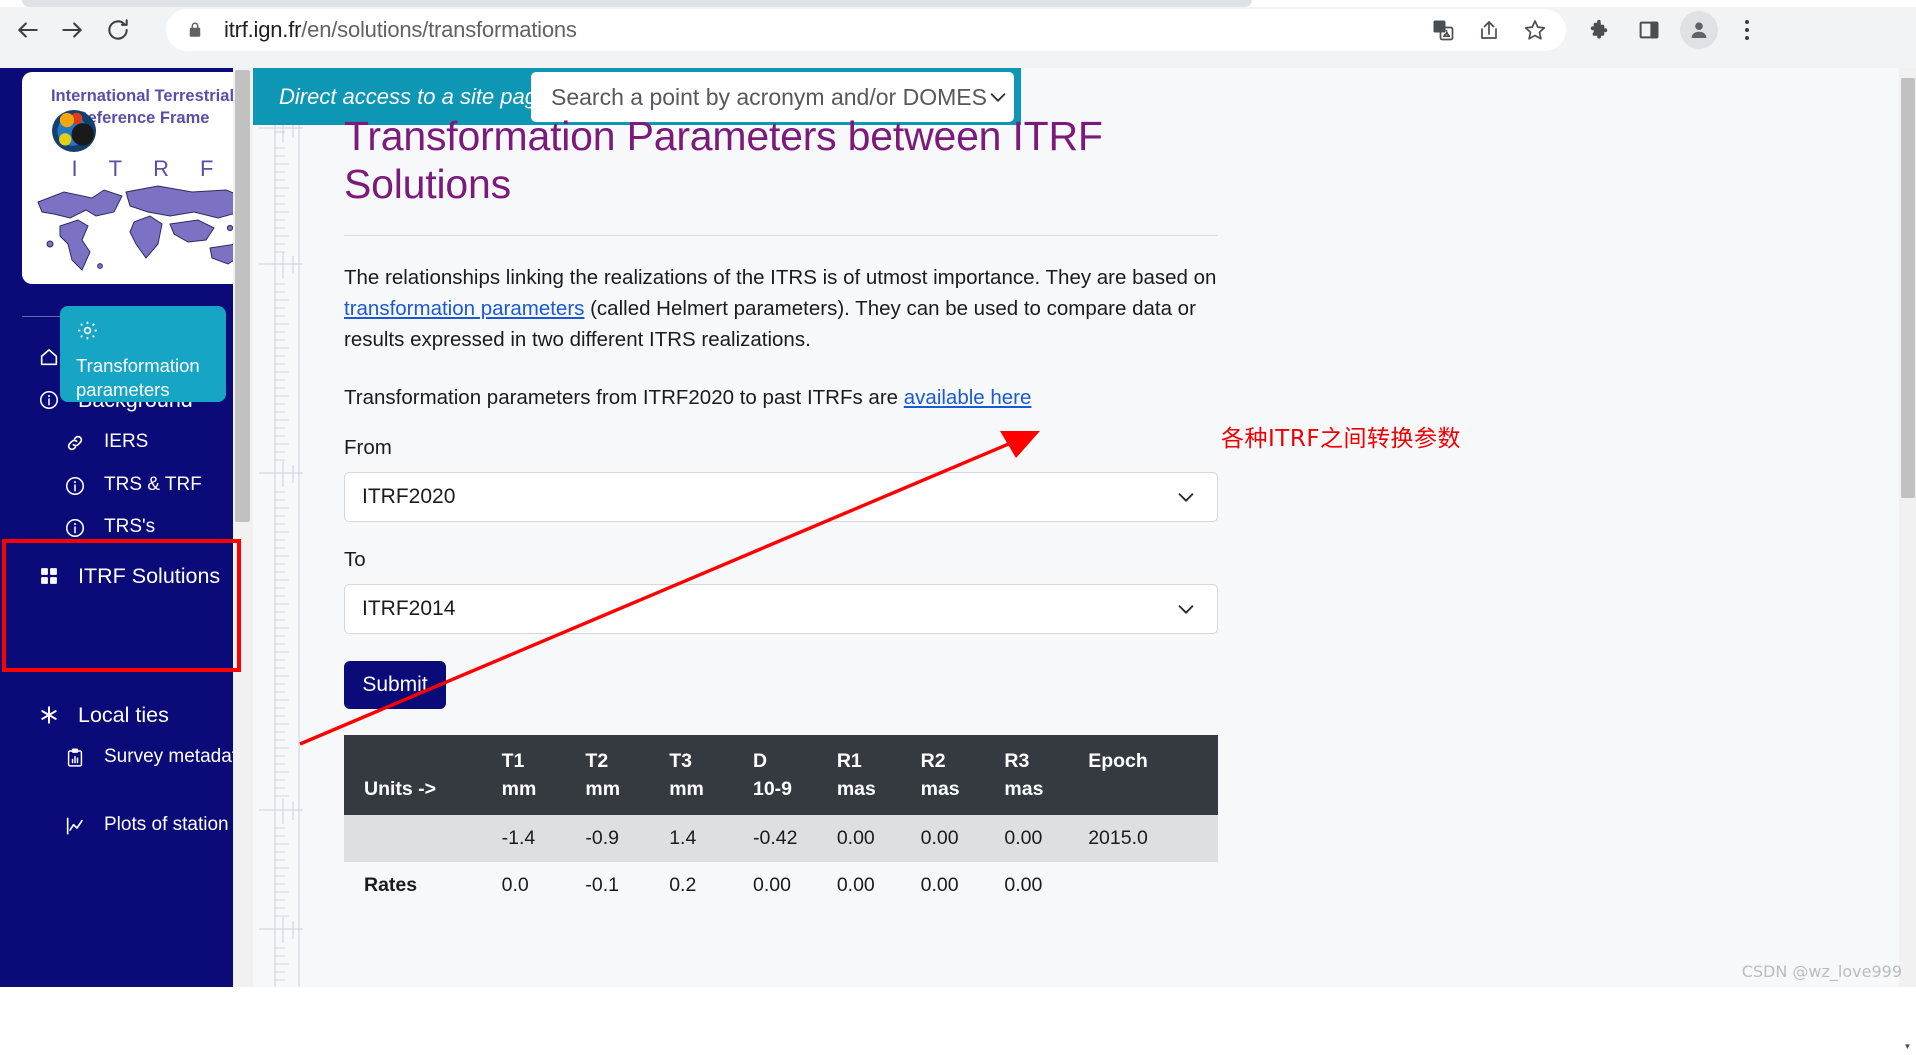  Describe the element at coordinates (28, 30) in the screenshot. I see `back-button` at that location.